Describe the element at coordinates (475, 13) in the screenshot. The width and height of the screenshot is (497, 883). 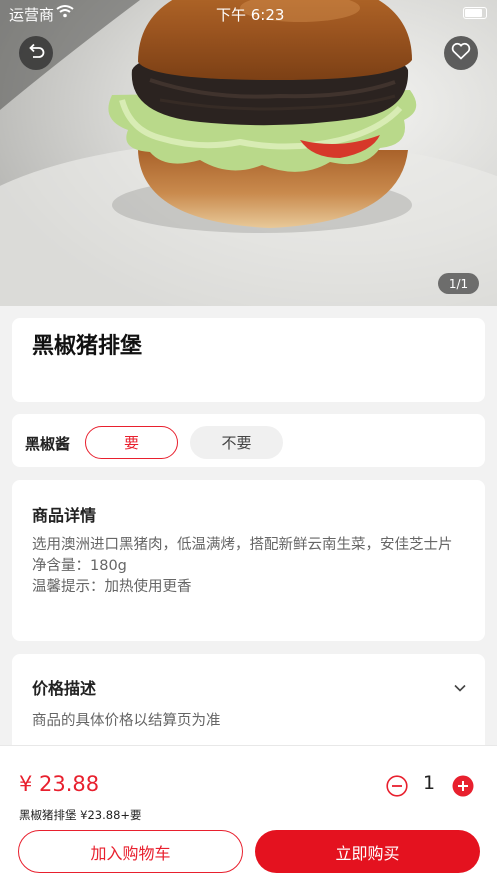
I see `battery-icon` at that location.